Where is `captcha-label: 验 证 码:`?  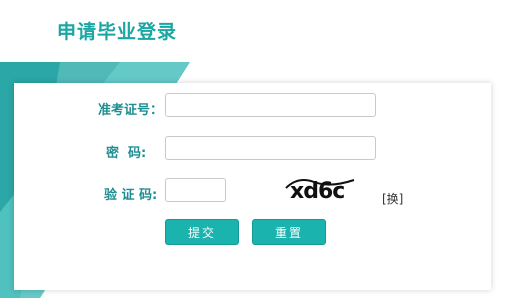
captcha-label: 验 证 码: is located at coordinates (131, 195).